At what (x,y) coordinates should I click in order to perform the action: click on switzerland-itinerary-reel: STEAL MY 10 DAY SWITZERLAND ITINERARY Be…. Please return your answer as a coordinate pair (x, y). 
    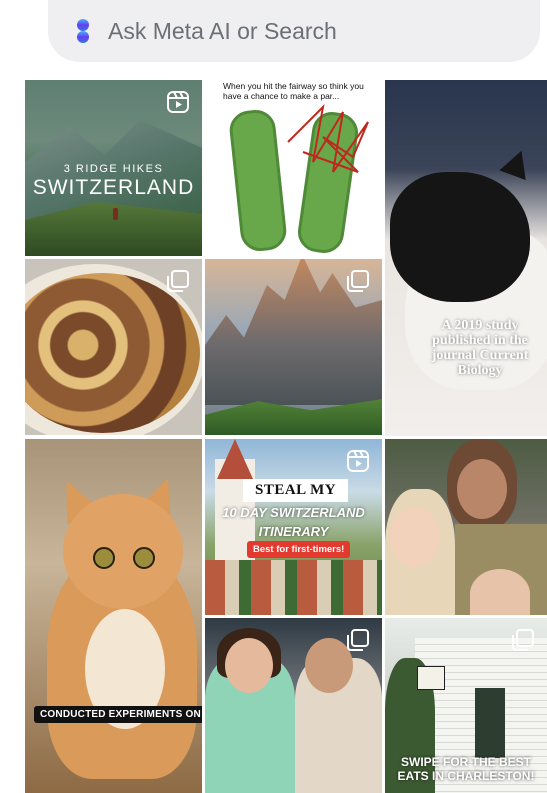
    Looking at the image, I should click on (293, 527).